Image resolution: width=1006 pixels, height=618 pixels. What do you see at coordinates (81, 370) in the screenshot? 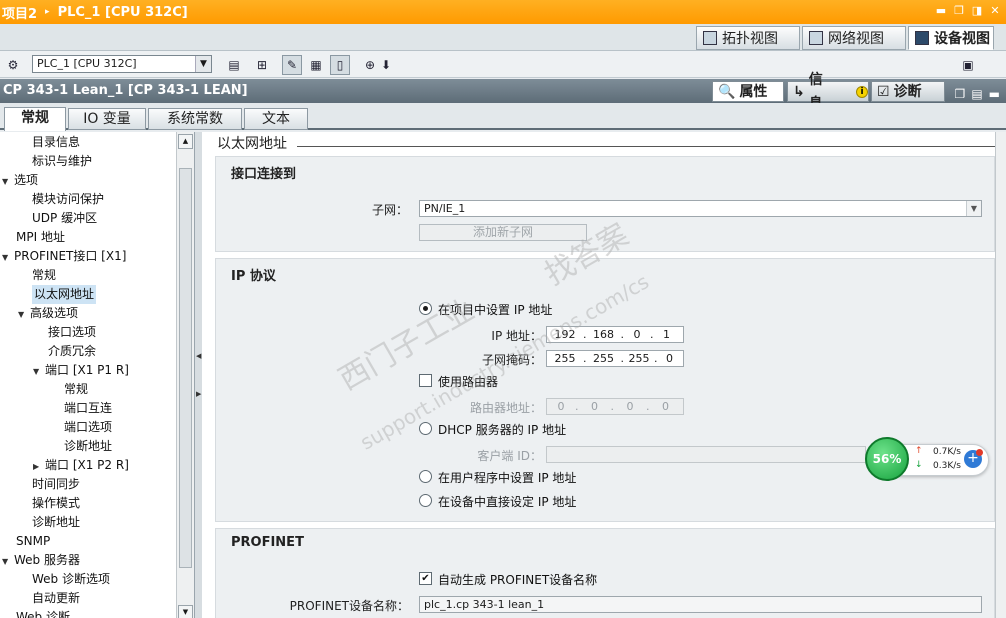
I see `tree-item: ▼ 端口 [X1 P1 R]` at bounding box center [81, 370].